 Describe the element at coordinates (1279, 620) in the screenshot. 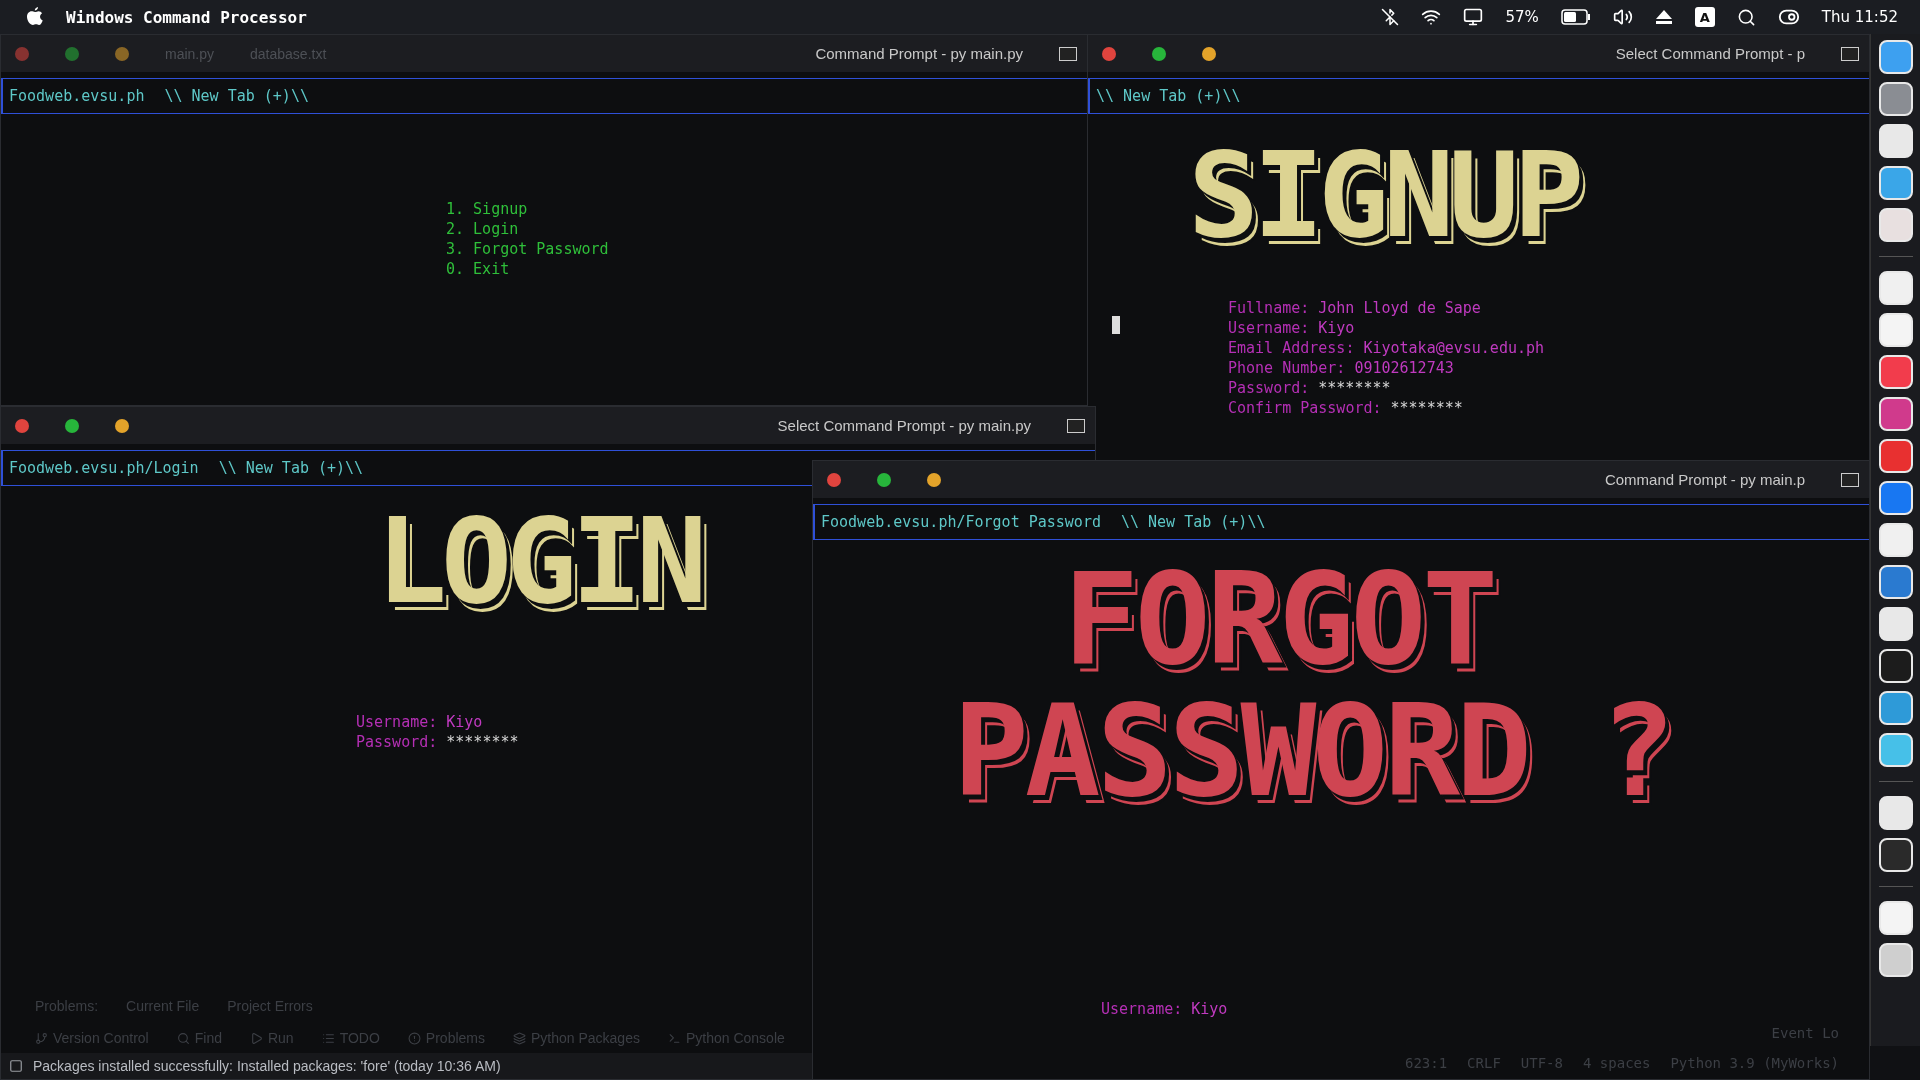

I see `banner-title: FORGOT` at that location.